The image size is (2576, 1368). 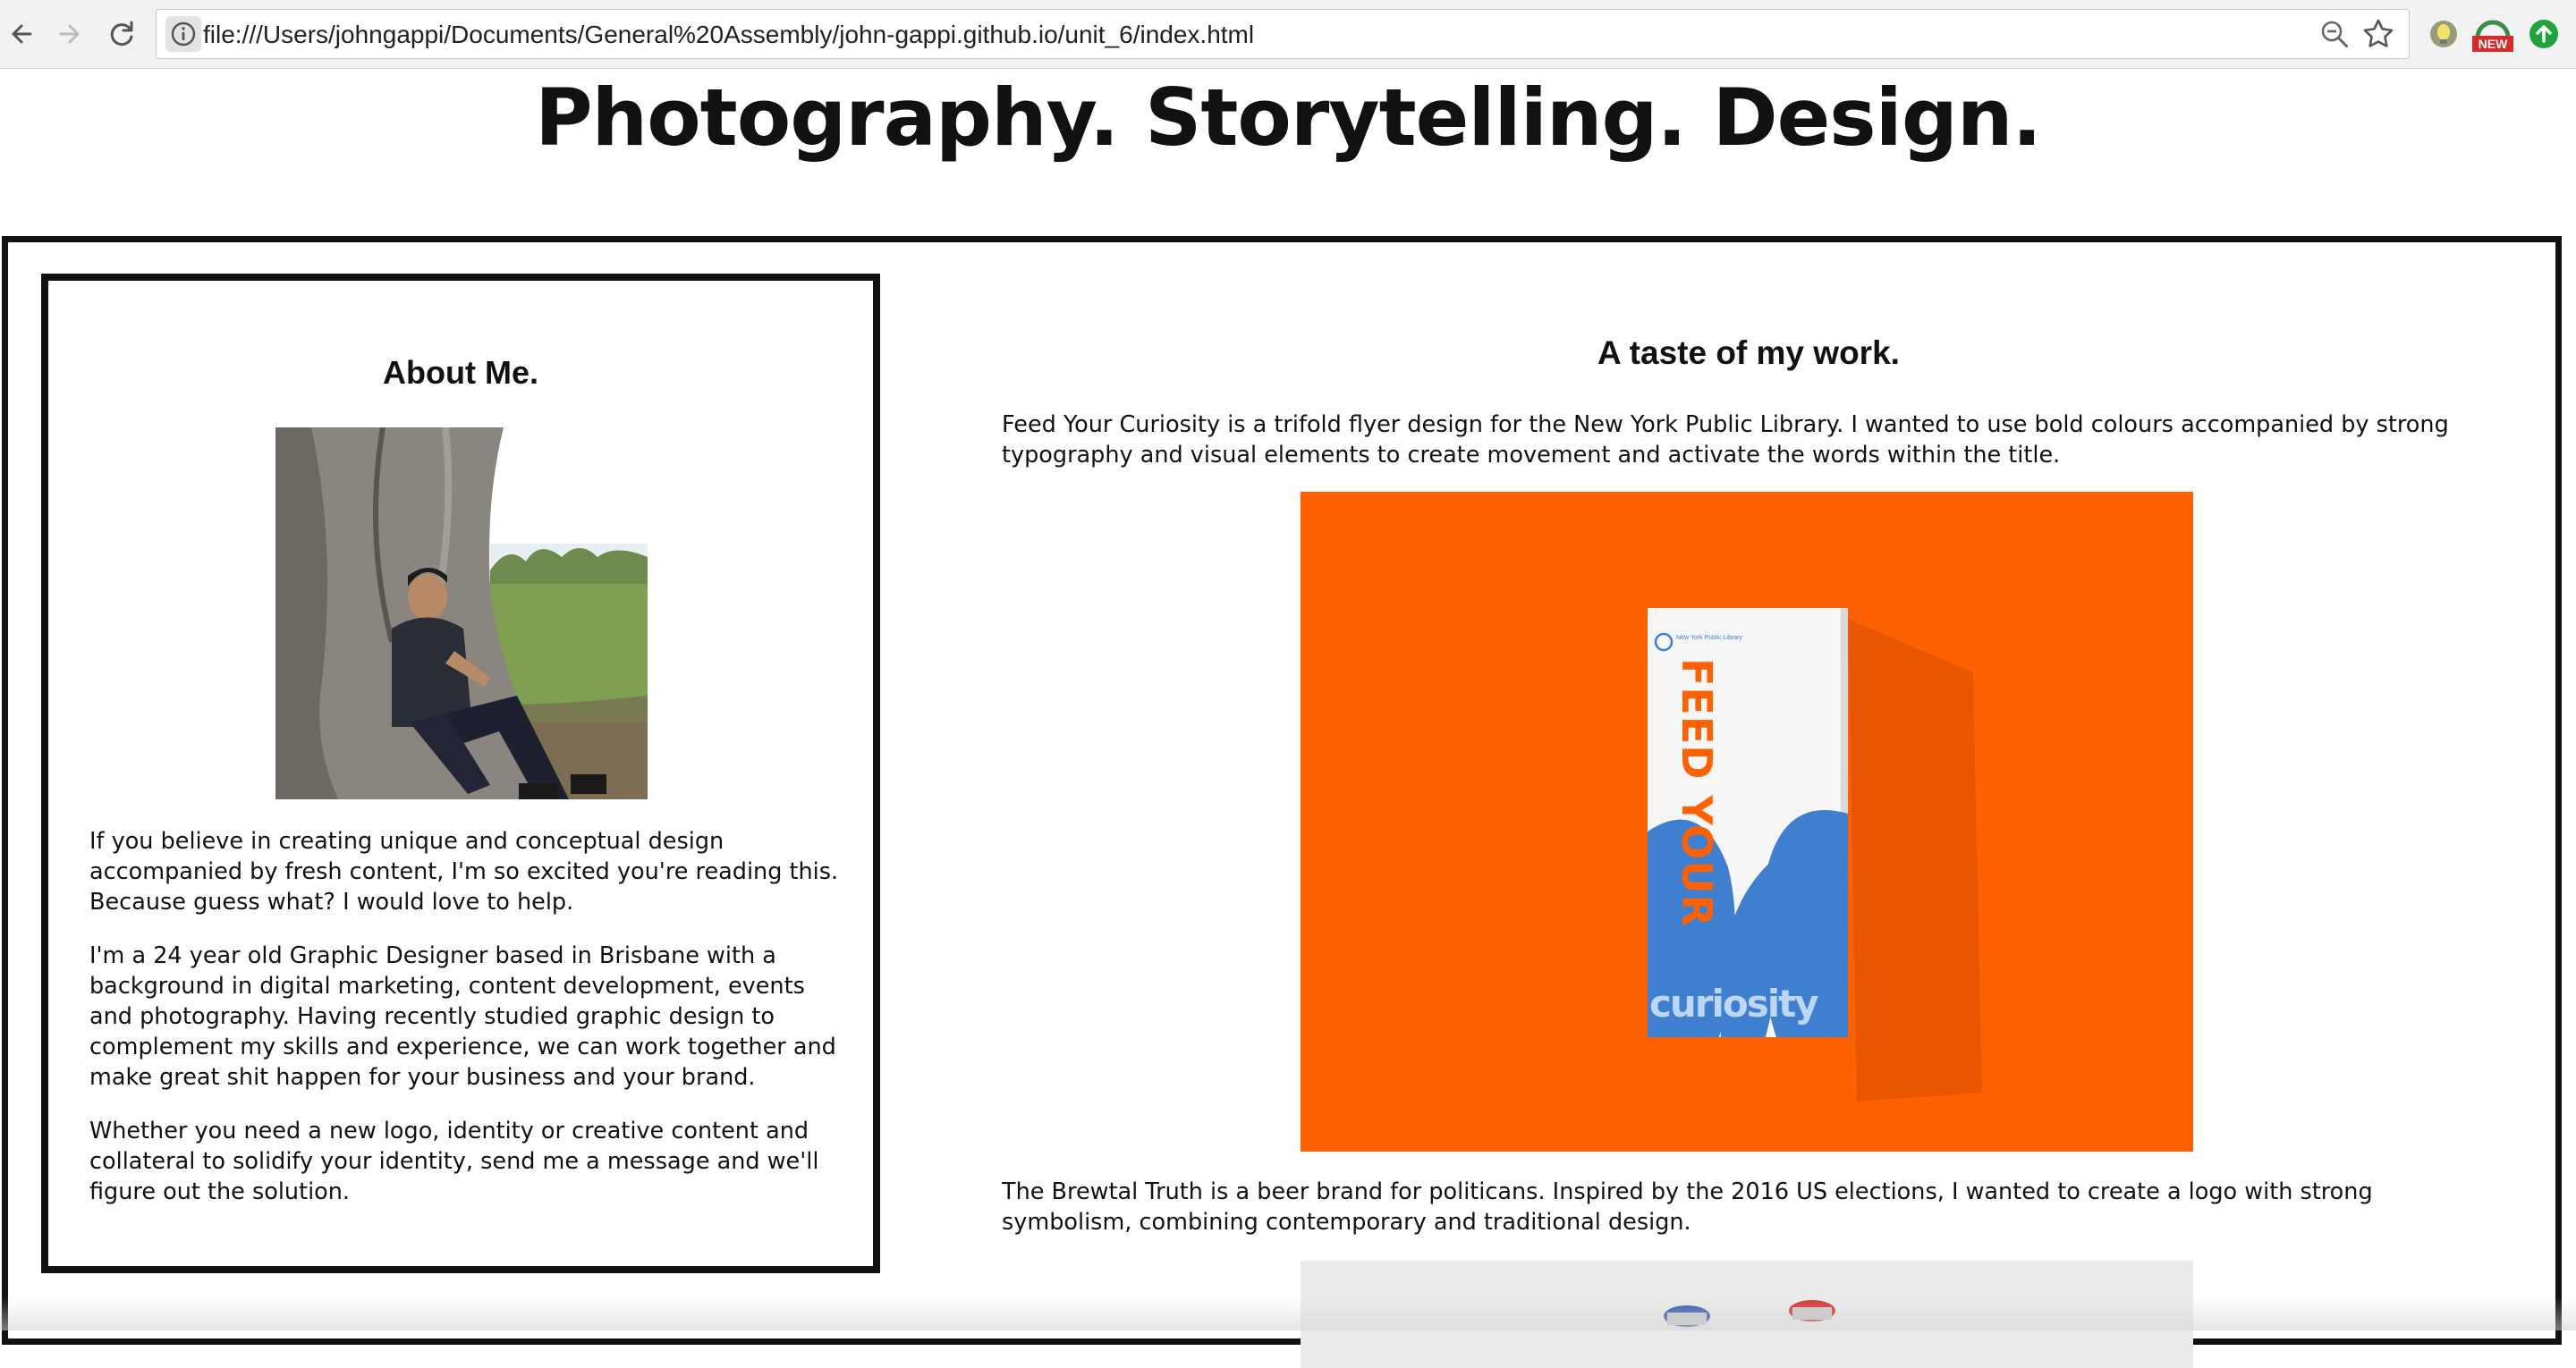 I want to click on flyer-word: curiosity, so click(x=1734, y=1004).